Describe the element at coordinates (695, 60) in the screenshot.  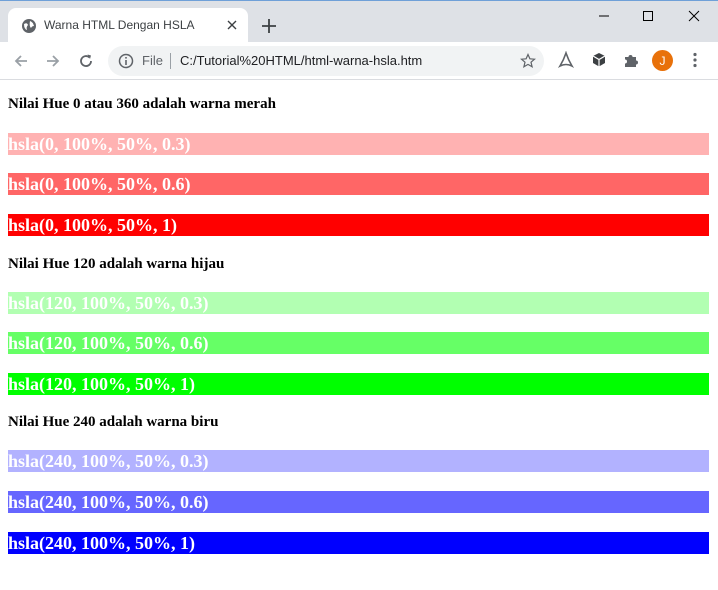
I see `more-icon` at that location.